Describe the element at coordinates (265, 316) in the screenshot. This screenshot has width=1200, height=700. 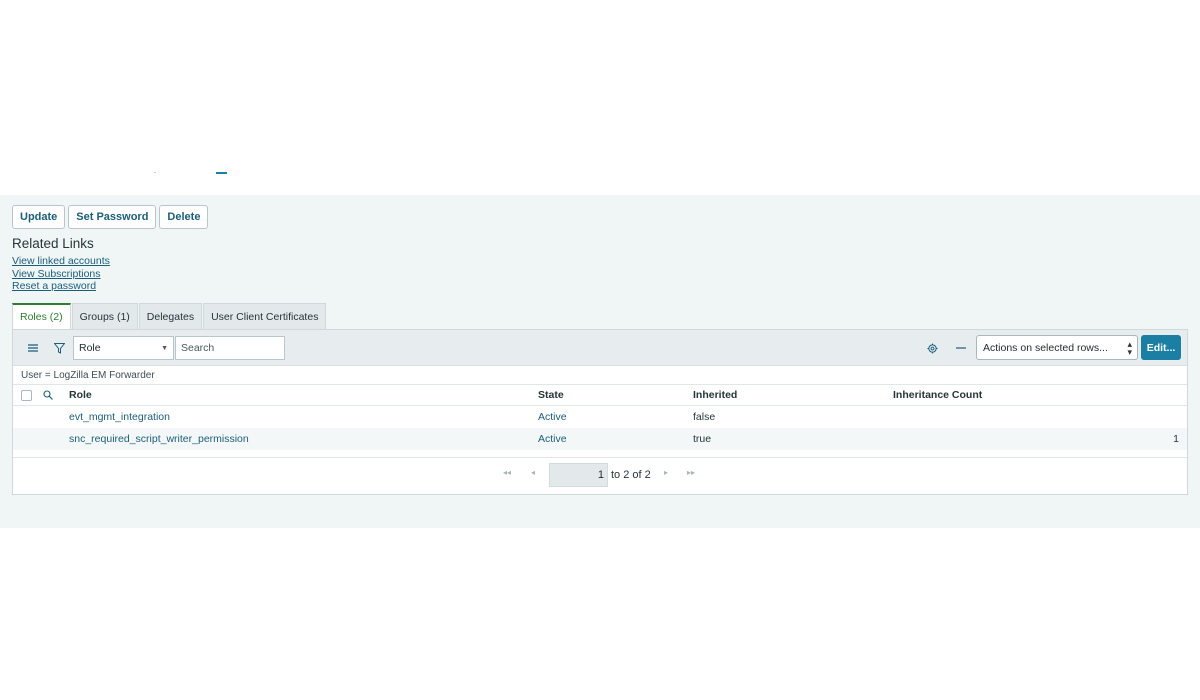
I see `tab-user-client-certificates: User Client Certificates` at that location.